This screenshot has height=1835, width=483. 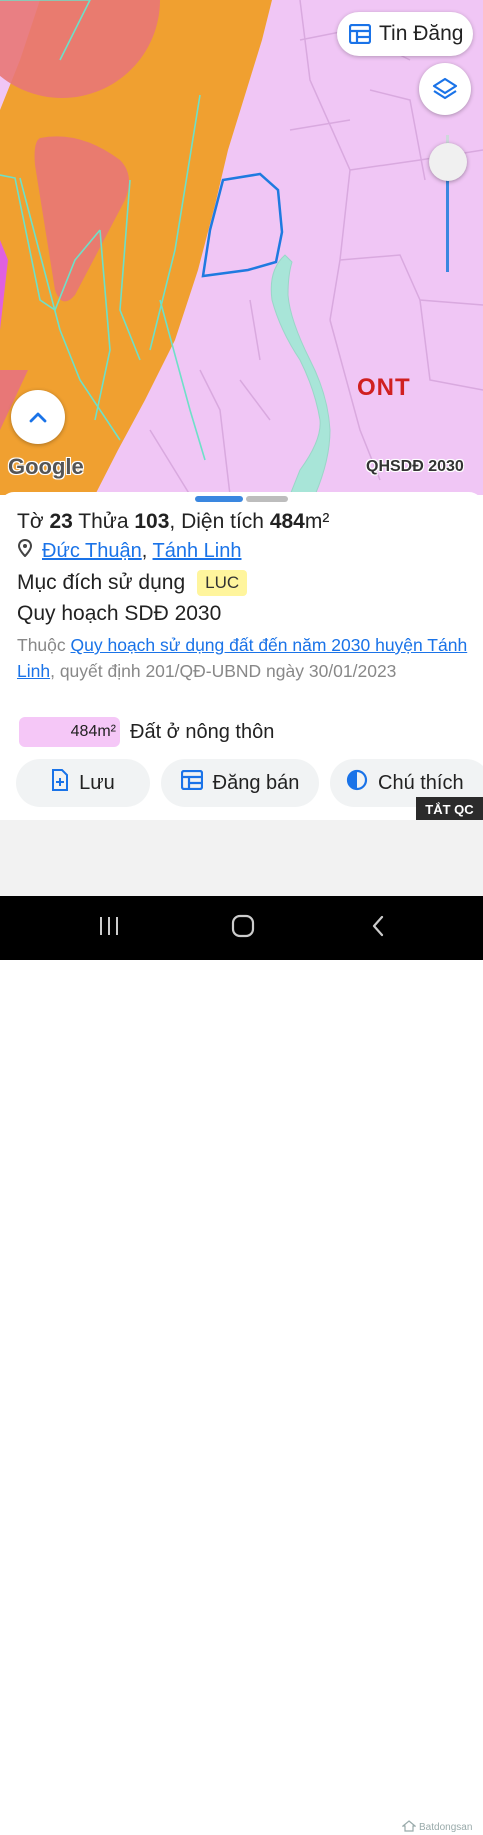 I want to click on overlay-label: QHSDĐ 2030, so click(x=415, y=466).